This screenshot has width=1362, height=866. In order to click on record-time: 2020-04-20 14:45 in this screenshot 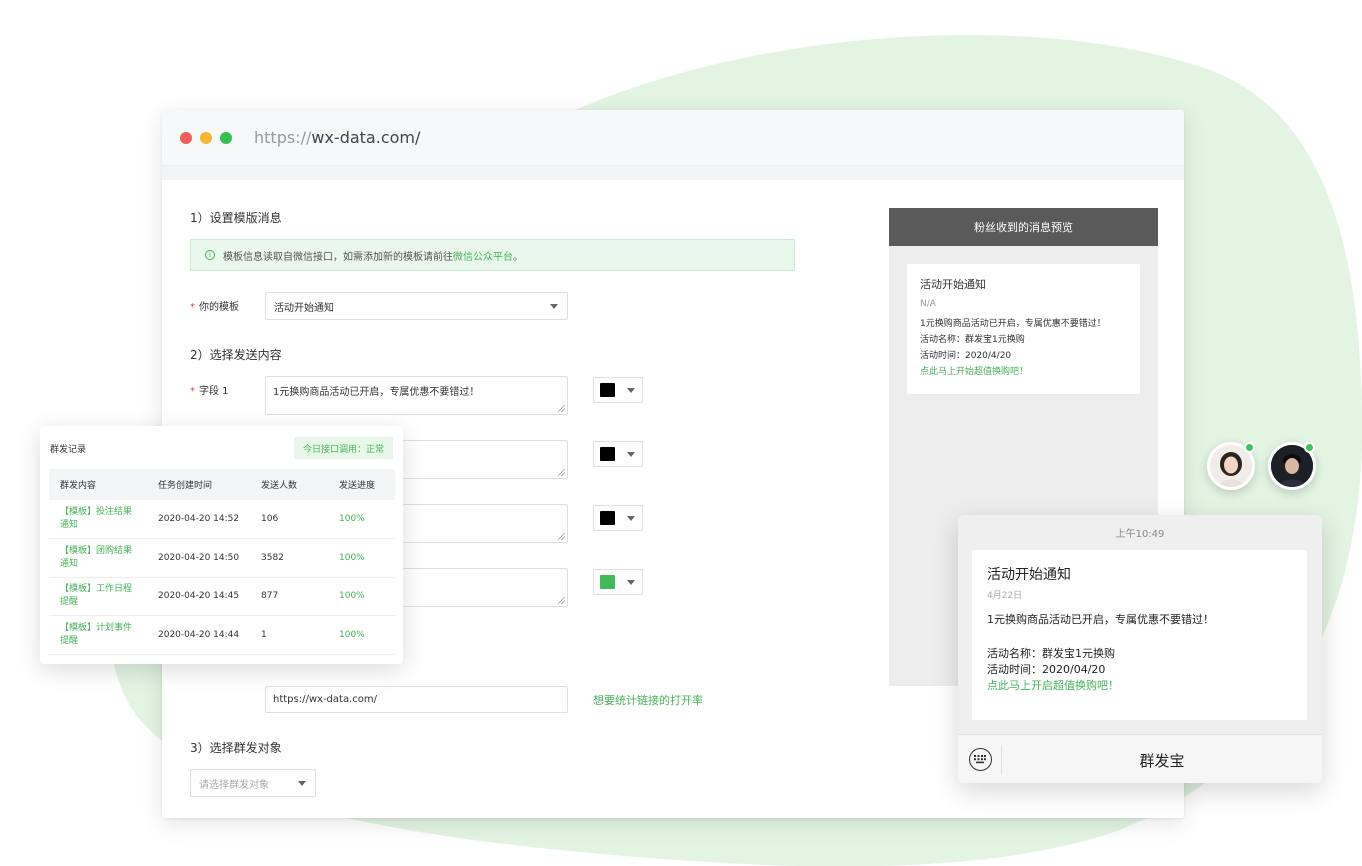, I will do `click(198, 596)`.